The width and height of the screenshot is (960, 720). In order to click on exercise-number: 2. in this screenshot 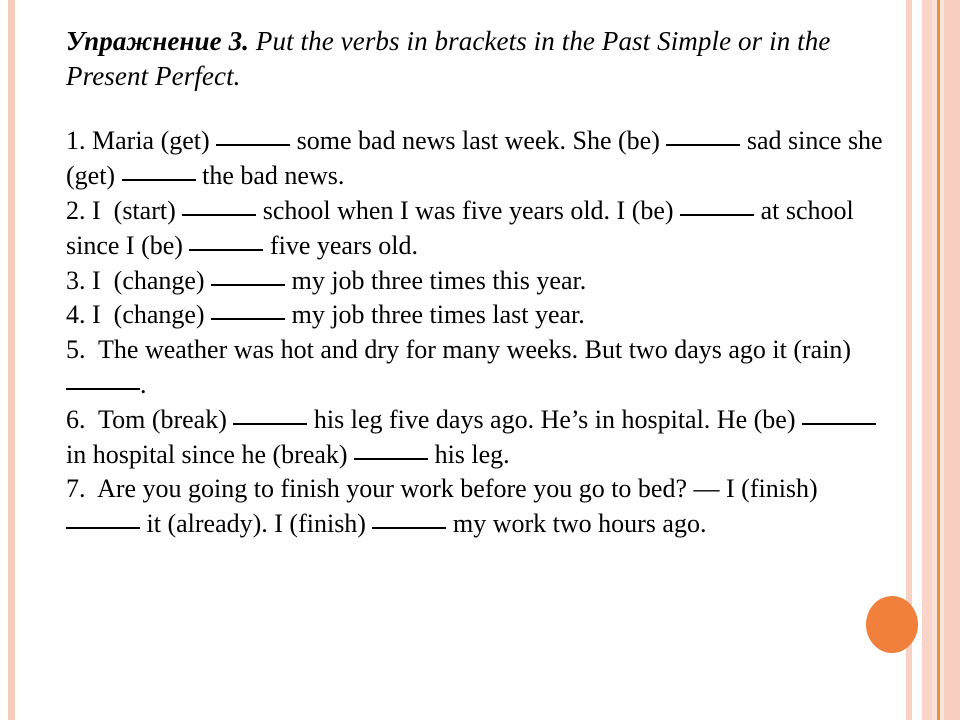, I will do `click(76, 210)`.